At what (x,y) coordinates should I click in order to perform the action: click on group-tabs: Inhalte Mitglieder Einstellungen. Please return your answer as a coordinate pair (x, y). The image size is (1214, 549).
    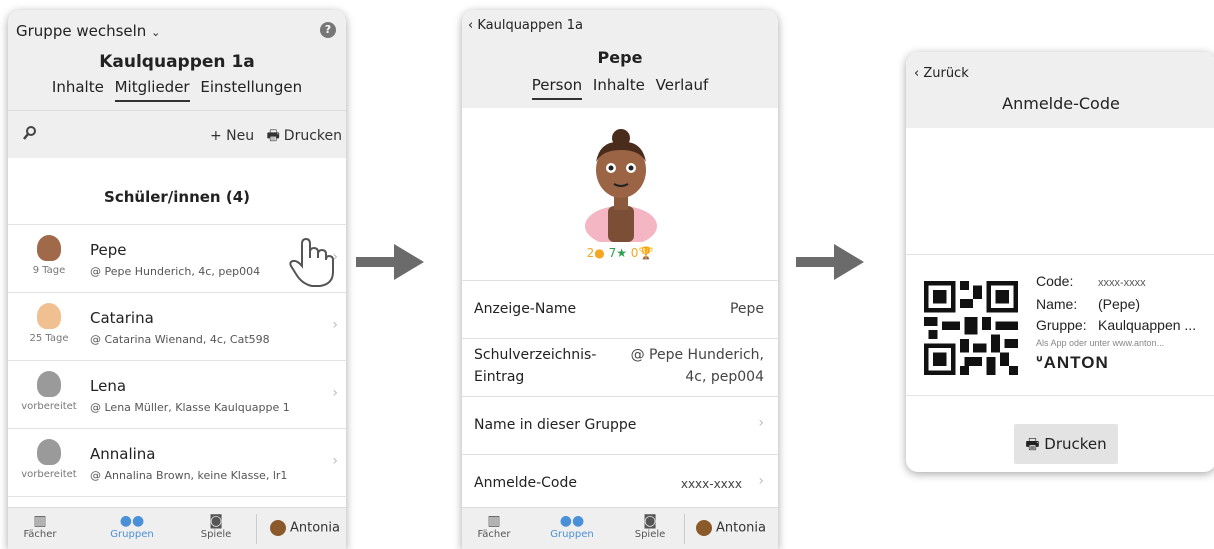
    Looking at the image, I should click on (177, 90).